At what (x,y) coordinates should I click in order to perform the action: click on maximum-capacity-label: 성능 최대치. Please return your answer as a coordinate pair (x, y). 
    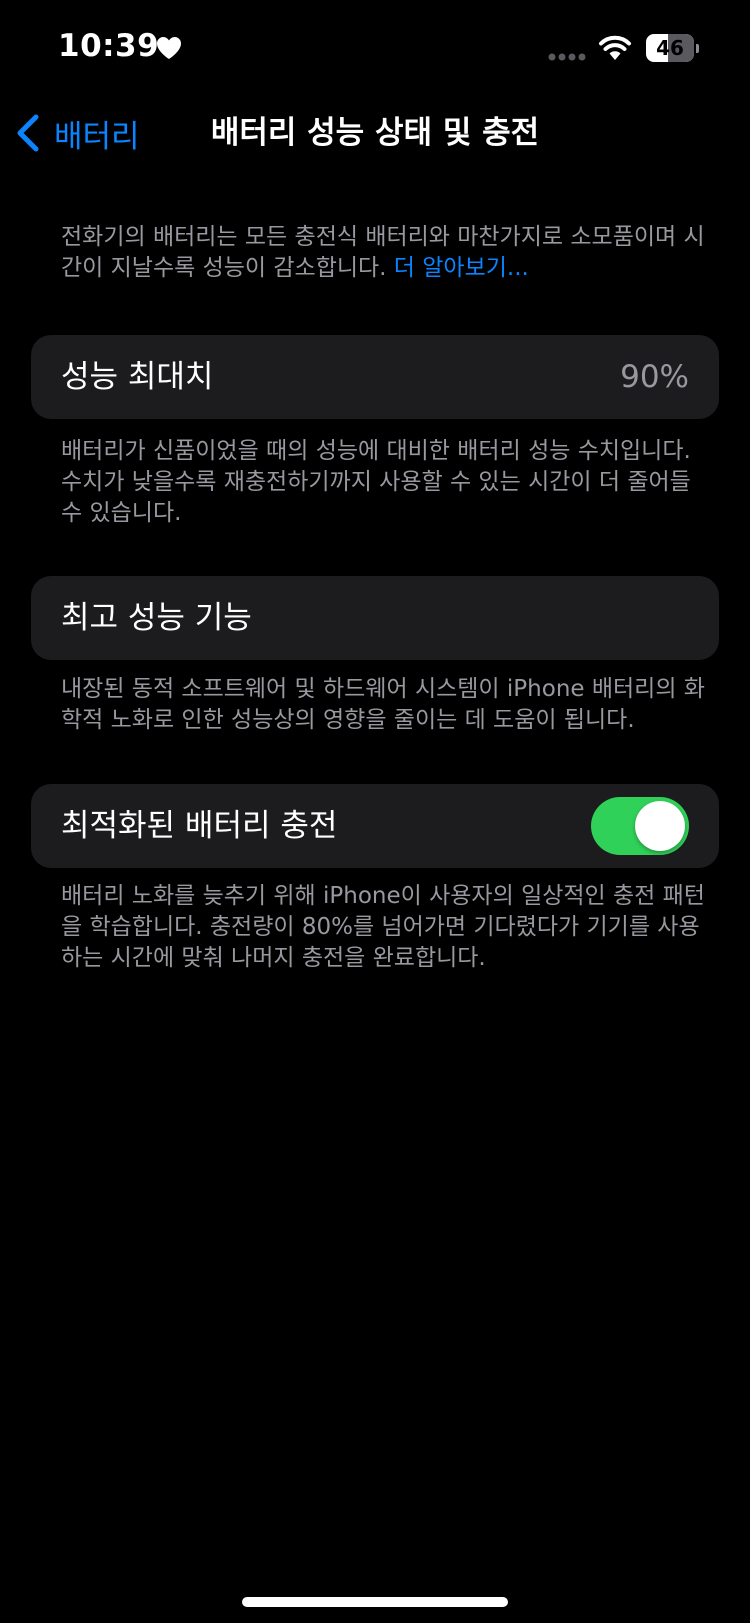
    Looking at the image, I should click on (137, 377).